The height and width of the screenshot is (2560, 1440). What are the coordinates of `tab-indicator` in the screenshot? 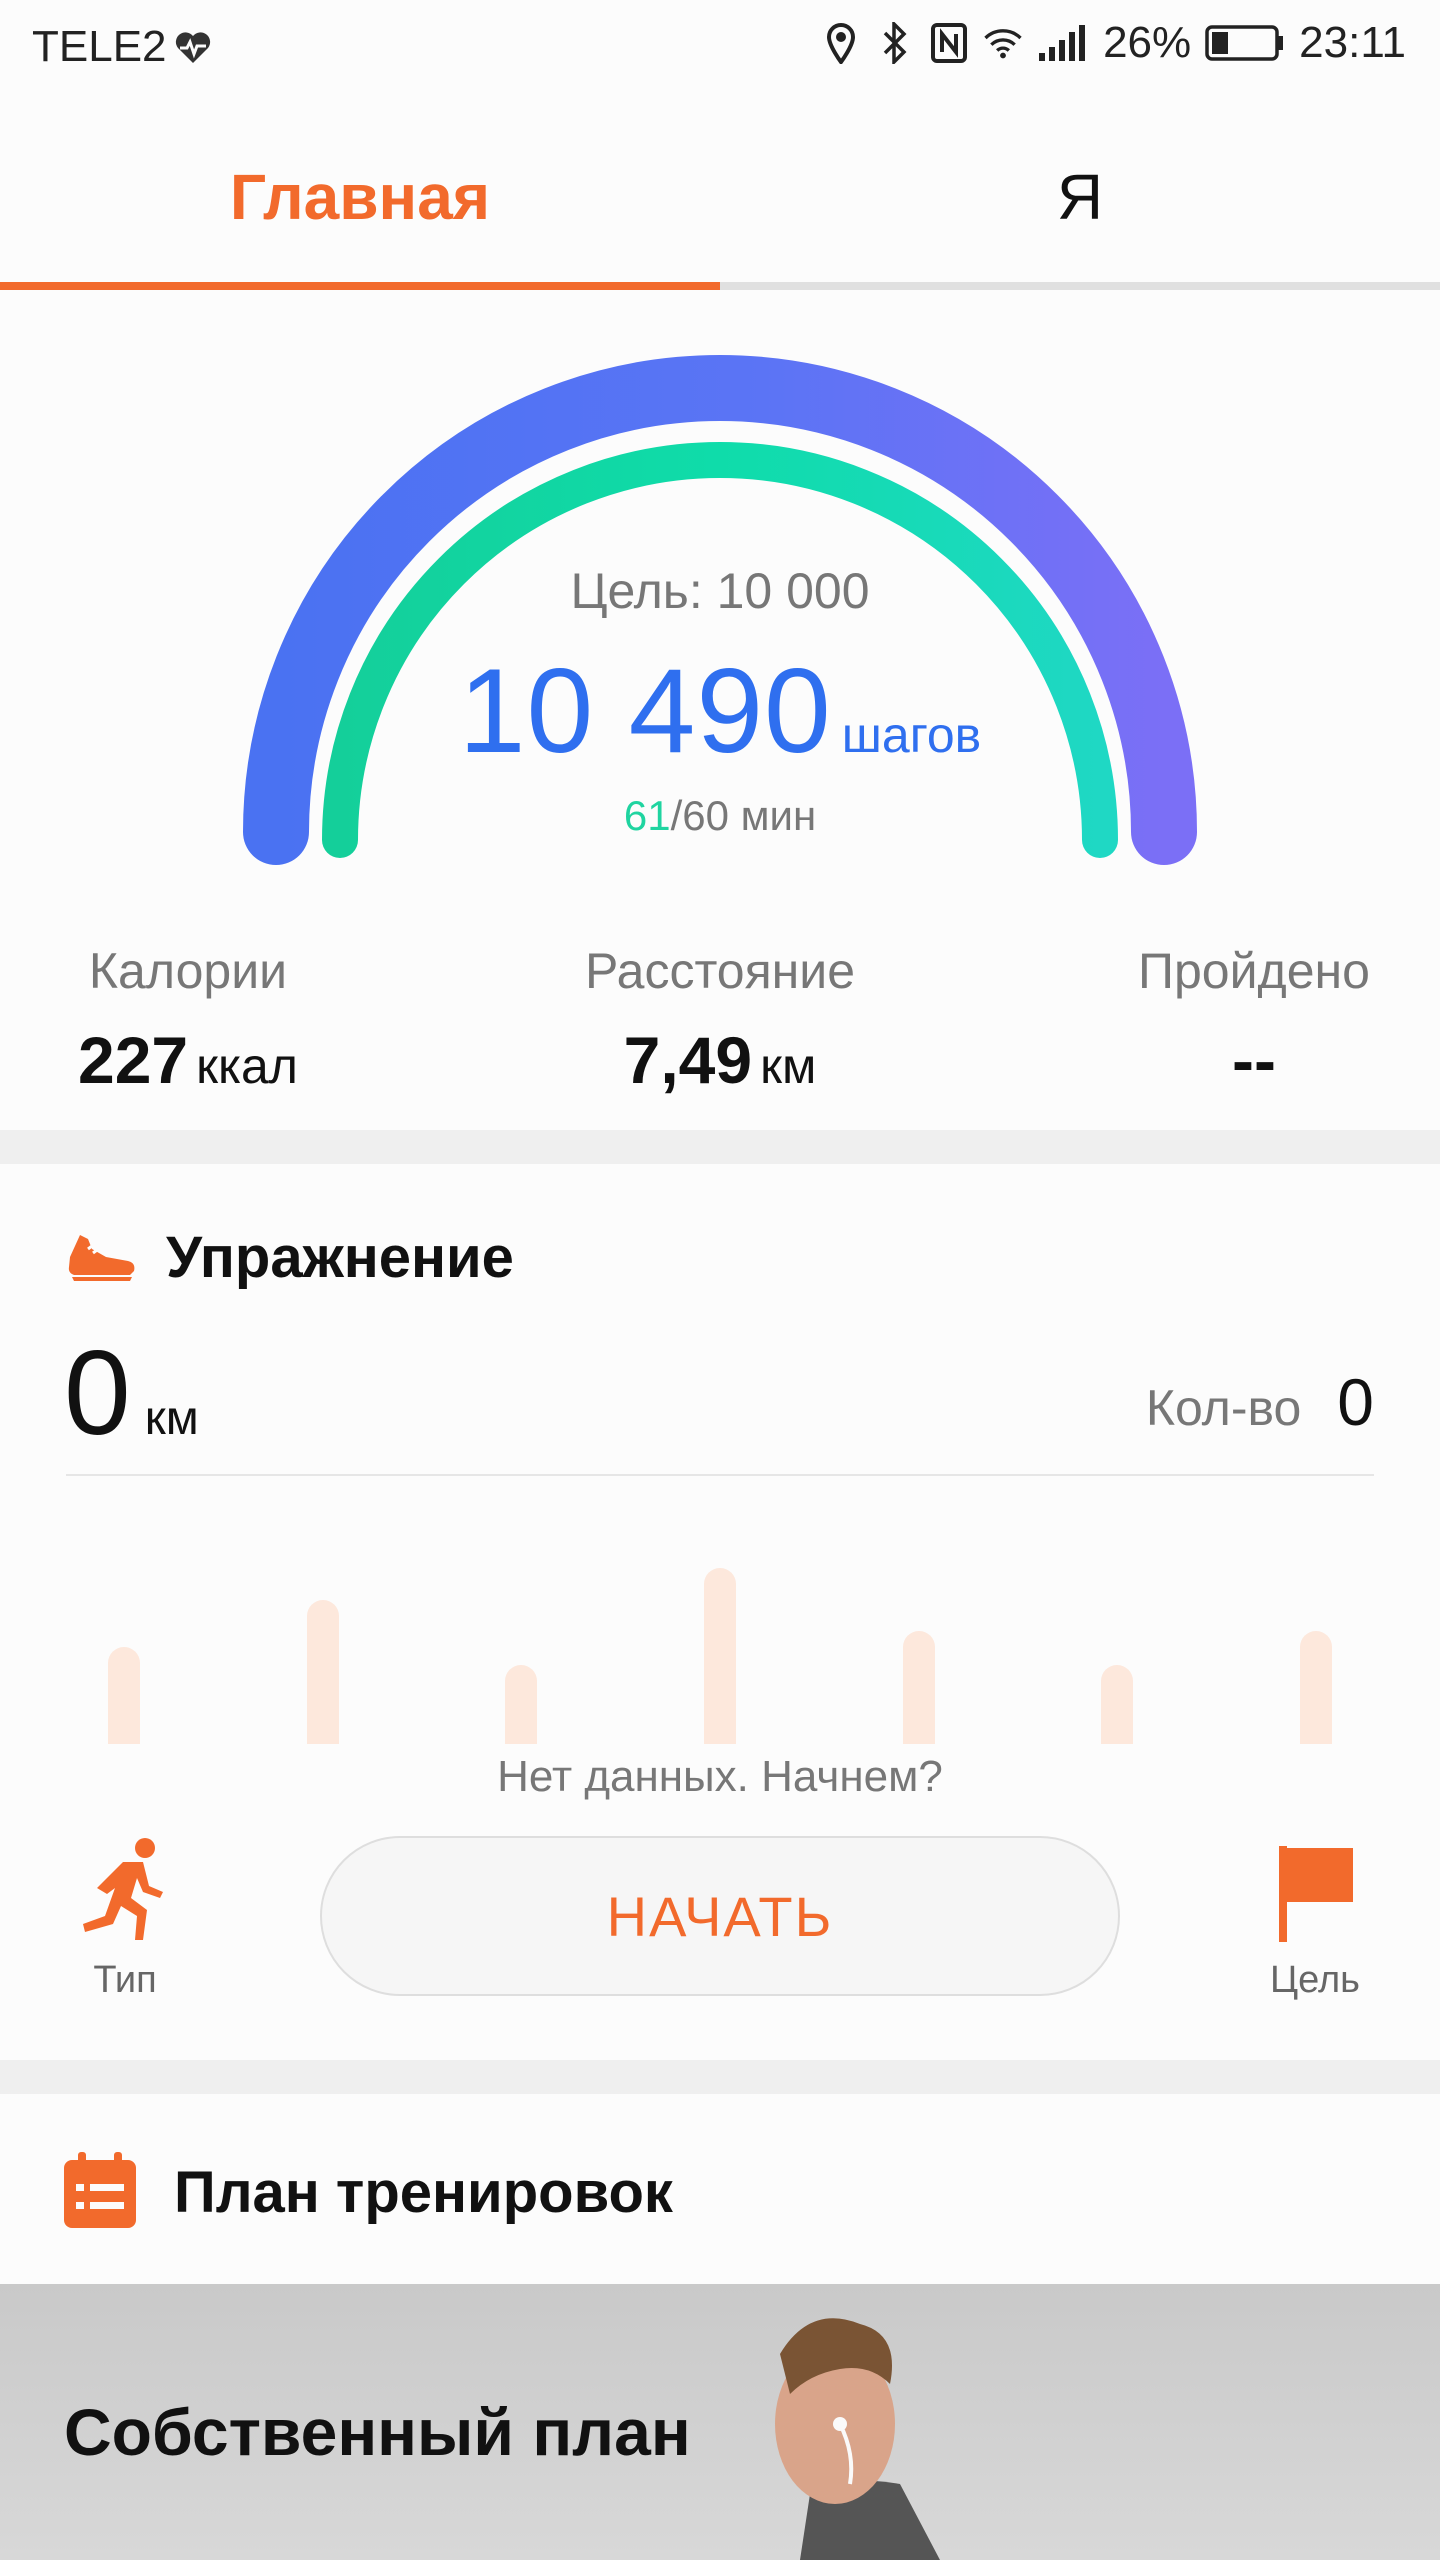 It's located at (360, 286).